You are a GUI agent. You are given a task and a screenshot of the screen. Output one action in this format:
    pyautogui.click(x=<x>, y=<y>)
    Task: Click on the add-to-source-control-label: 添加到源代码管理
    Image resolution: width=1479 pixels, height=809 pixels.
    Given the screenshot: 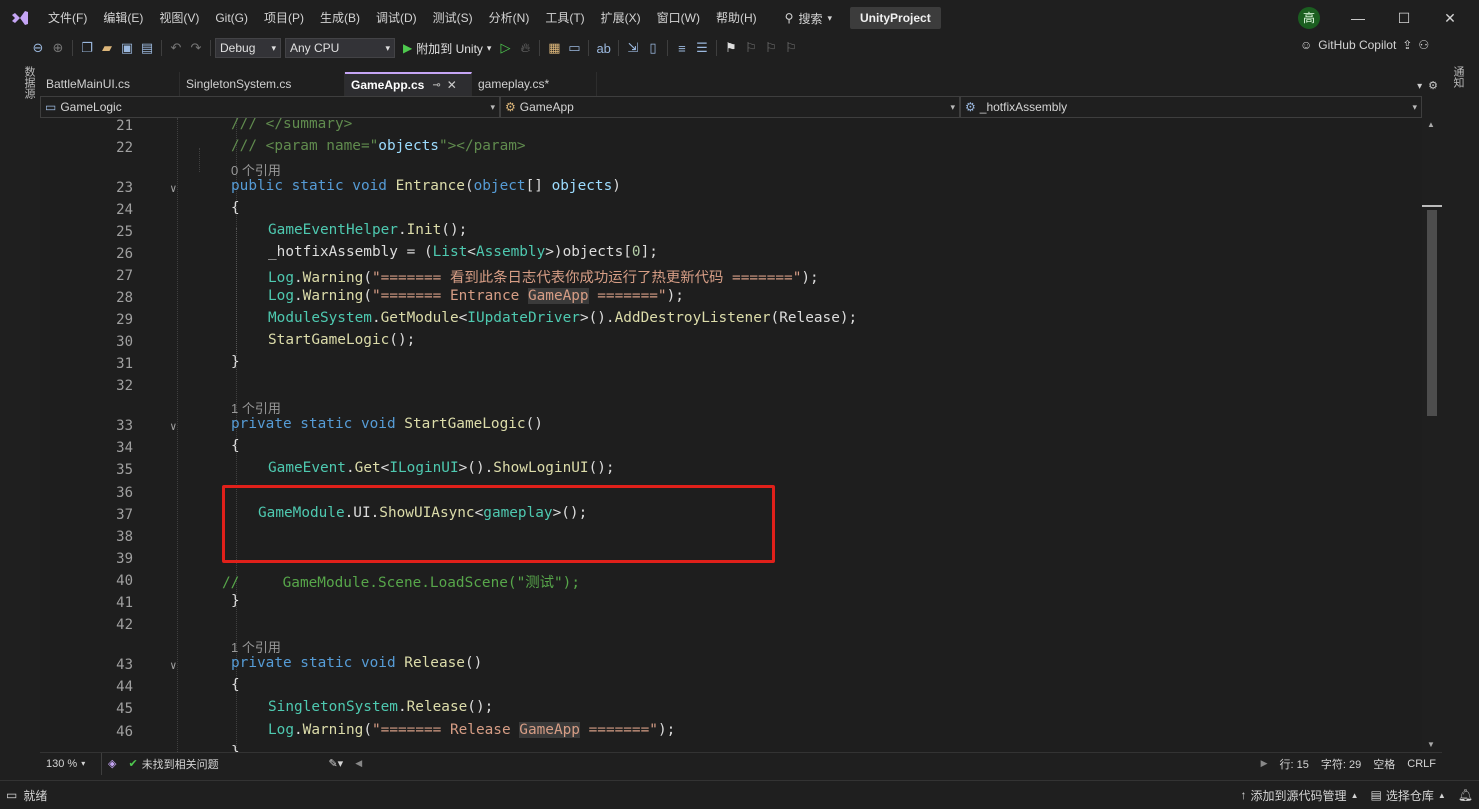 What is the action you would take?
    pyautogui.click(x=1298, y=795)
    